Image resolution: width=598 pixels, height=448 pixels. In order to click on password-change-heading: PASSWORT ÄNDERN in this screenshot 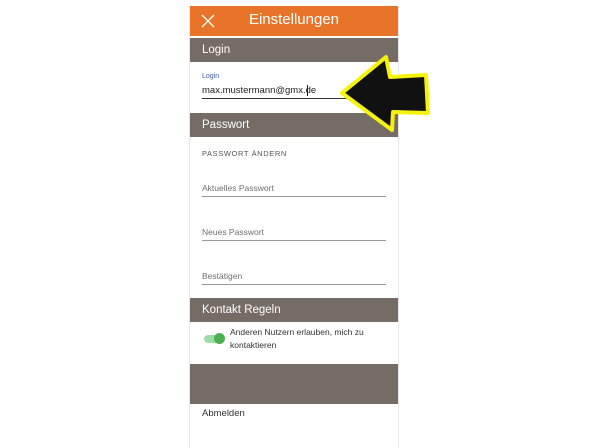, I will do `click(244, 153)`.